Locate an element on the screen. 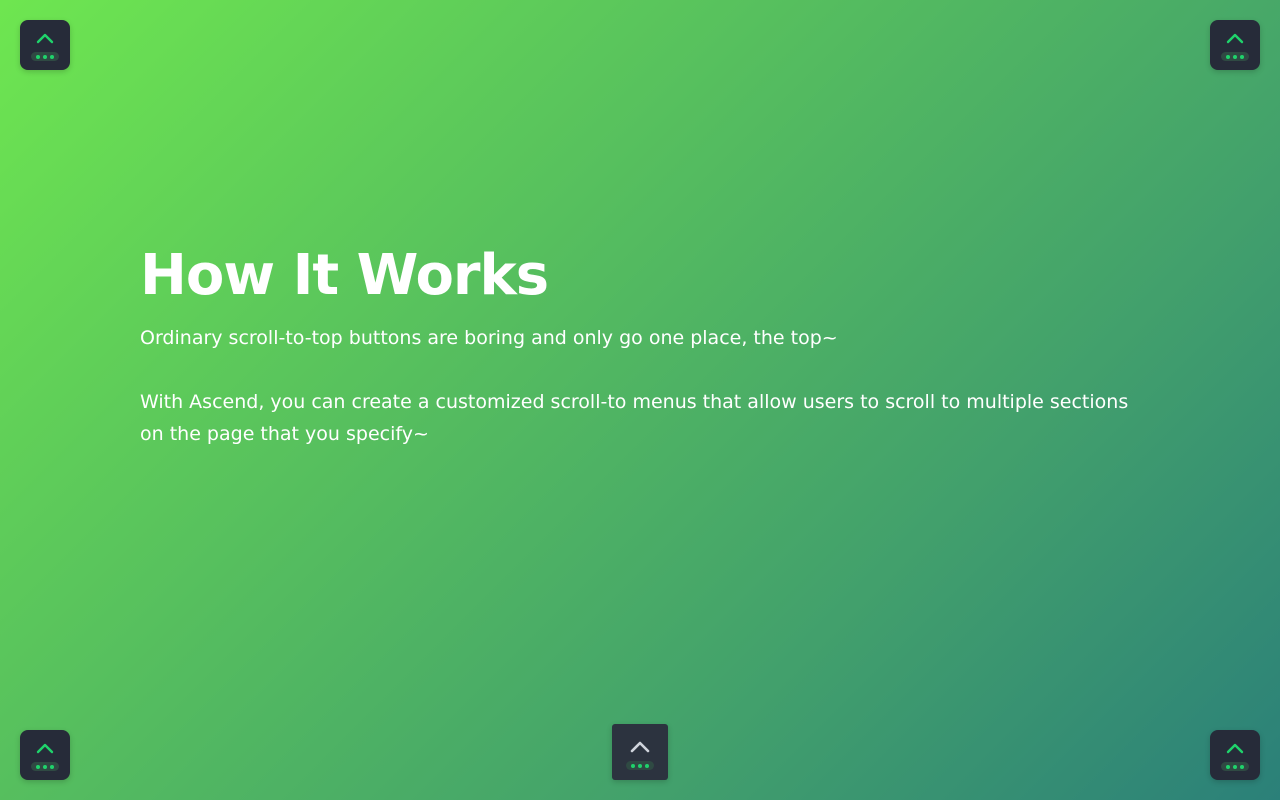 Image resolution: width=1280 pixels, height=800 pixels. section-title: How It Works is located at coordinates (344, 275).